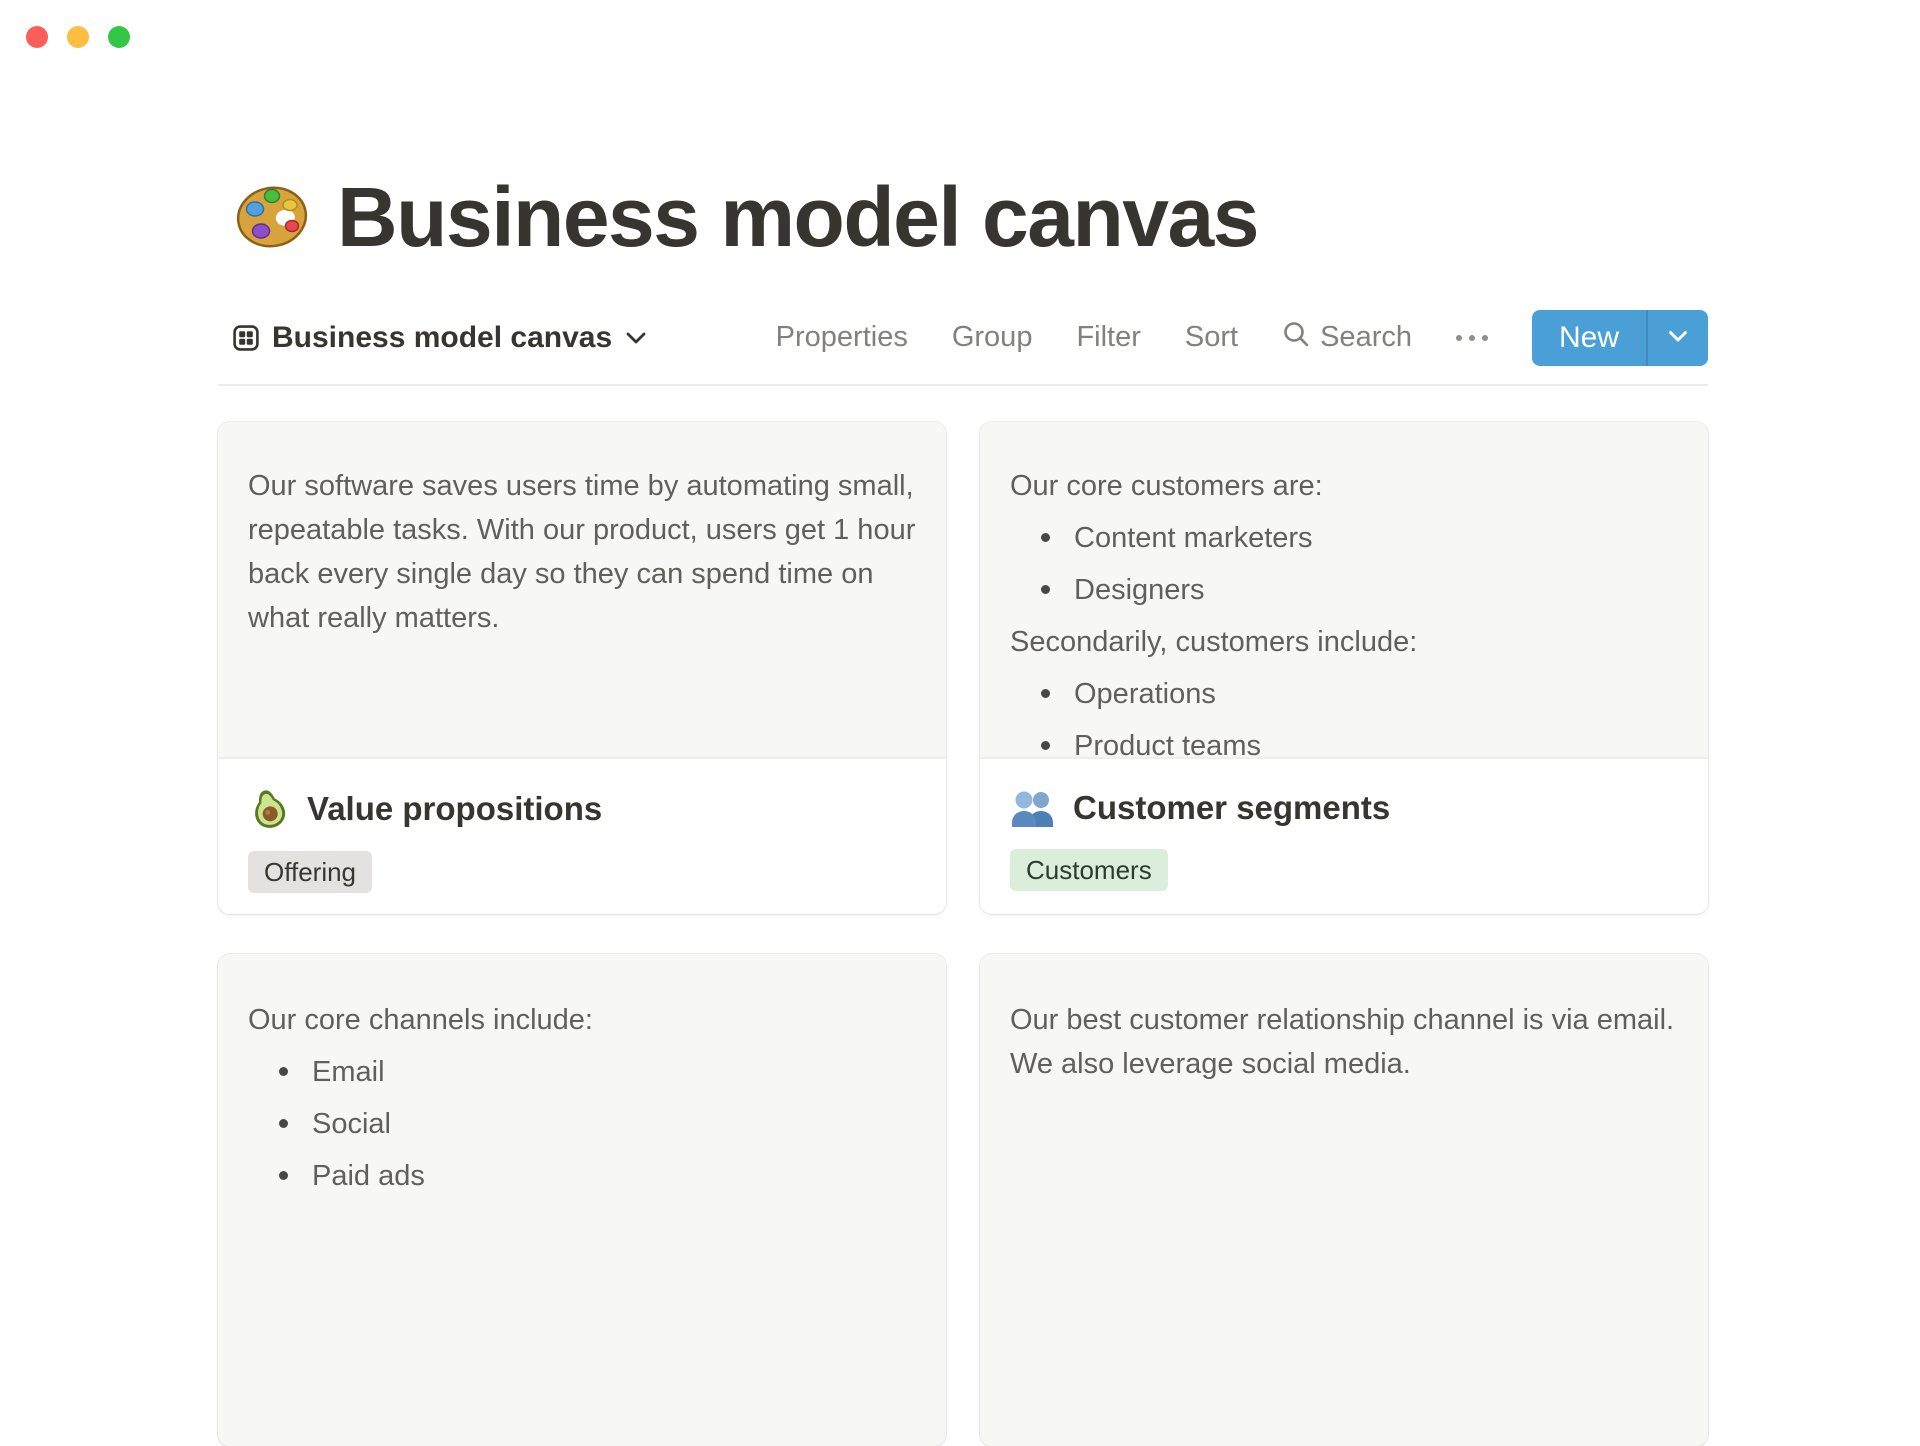  Describe the element at coordinates (1089, 869) in the screenshot. I see `tag-customers: Customers` at that location.